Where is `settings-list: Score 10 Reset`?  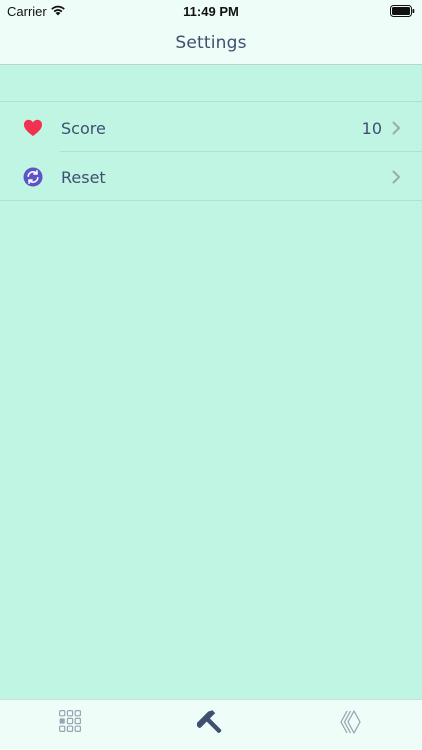
settings-list: Score 10 Reset is located at coordinates (211, 151).